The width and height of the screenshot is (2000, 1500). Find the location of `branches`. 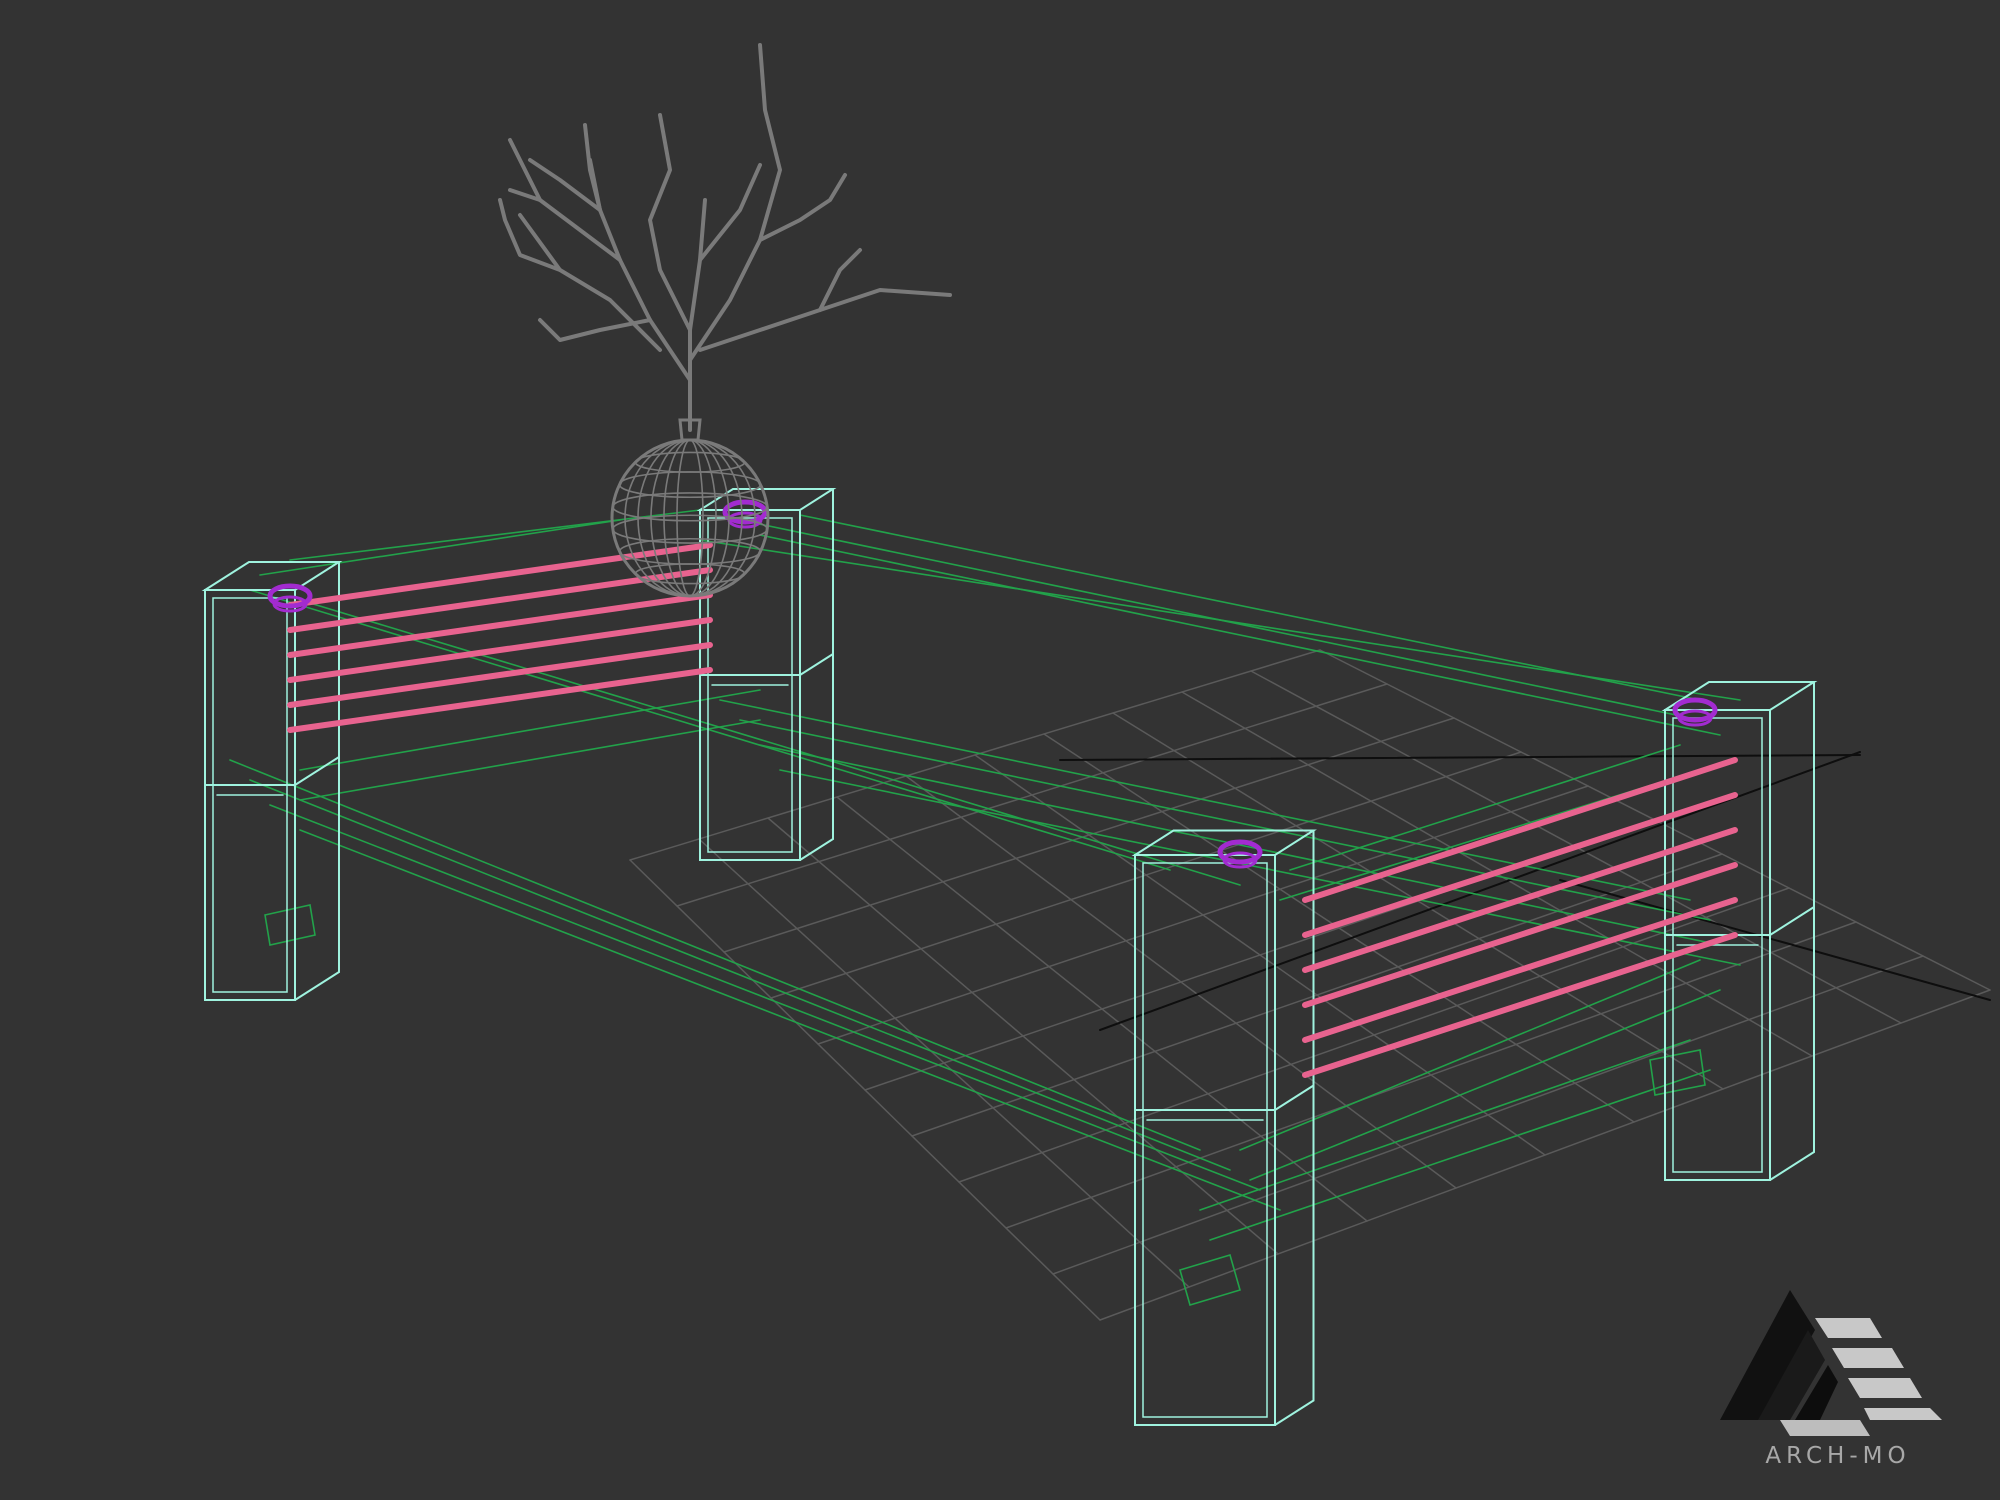

branches is located at coordinates (725, 237).